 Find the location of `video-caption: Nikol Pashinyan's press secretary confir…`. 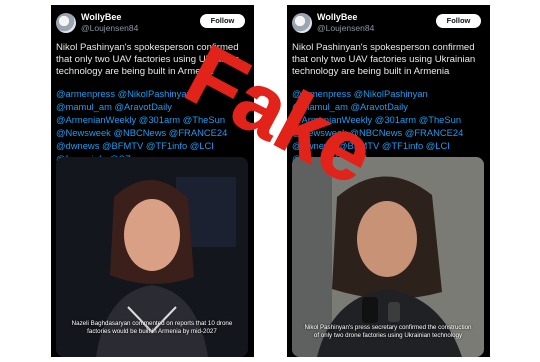

video-caption: Nikol Pashinyan's press secretary confir… is located at coordinates (388, 331).